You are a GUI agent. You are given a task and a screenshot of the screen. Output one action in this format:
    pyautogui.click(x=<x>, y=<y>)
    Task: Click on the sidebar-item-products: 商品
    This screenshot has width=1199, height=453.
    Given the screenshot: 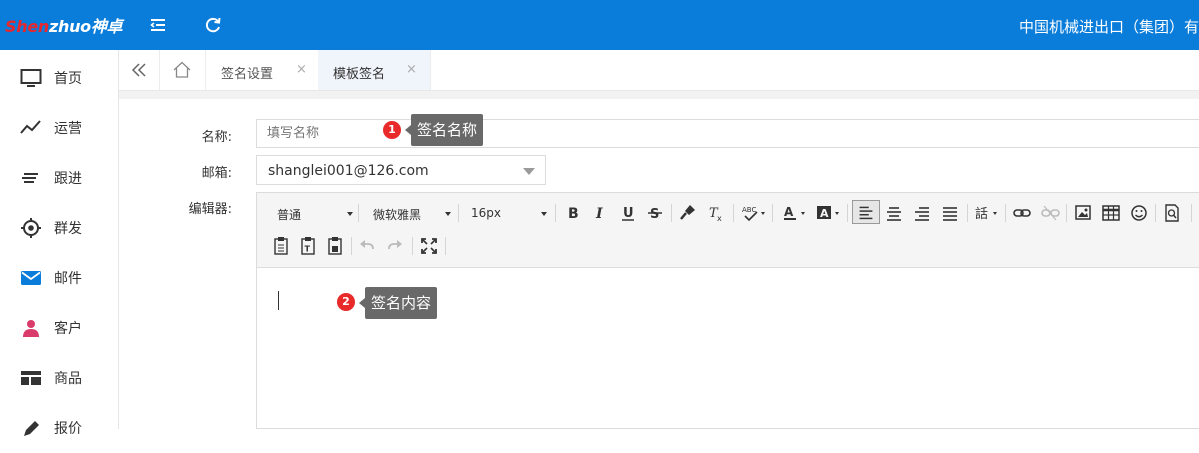 What is the action you would take?
    pyautogui.click(x=59, y=378)
    